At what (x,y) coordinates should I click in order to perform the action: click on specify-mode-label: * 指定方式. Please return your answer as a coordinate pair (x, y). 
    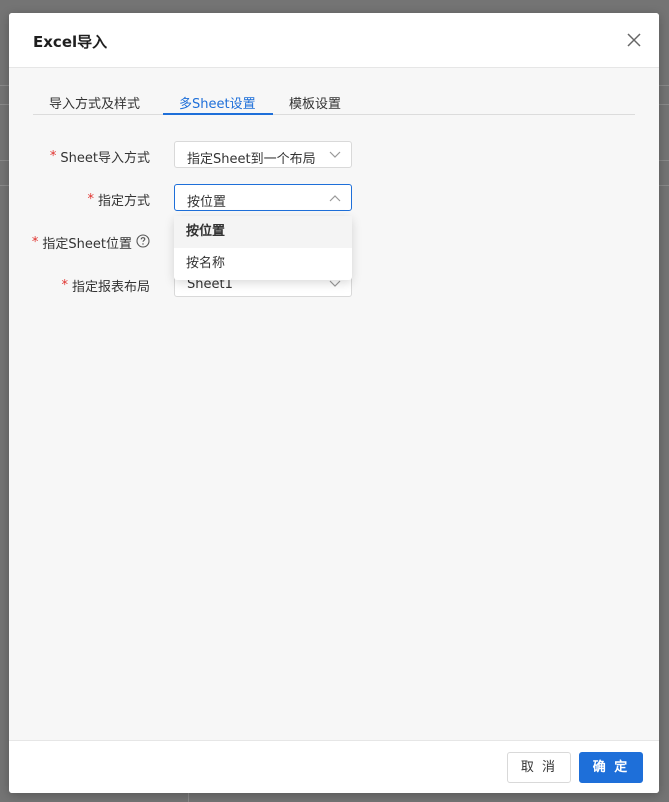
    Looking at the image, I should click on (118, 199).